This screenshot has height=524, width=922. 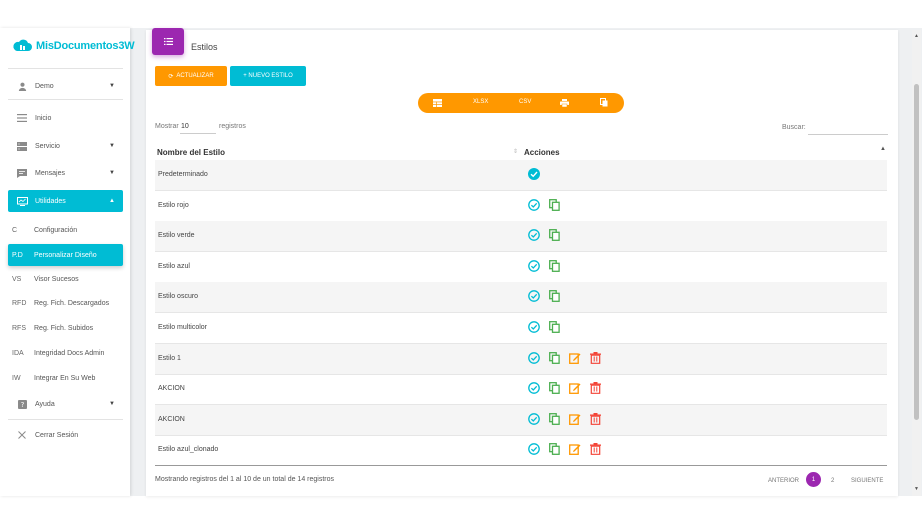 I want to click on sort-asc-icon: ▲, so click(x=883, y=149).